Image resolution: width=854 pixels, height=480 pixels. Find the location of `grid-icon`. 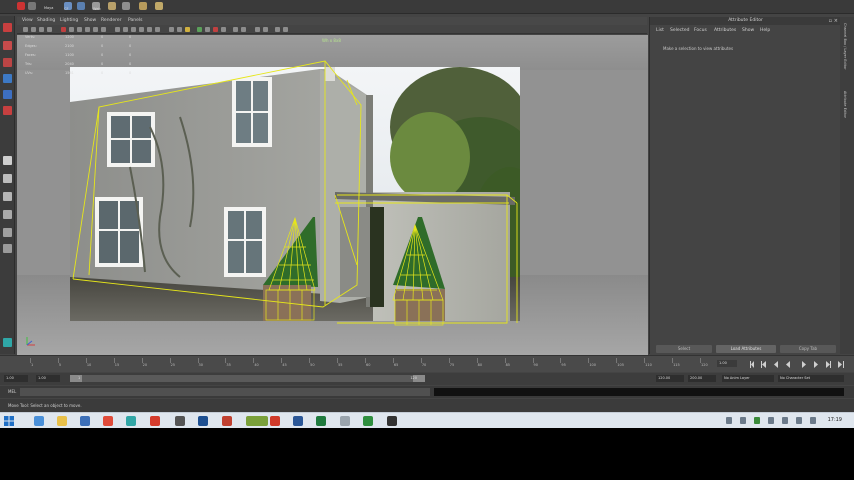

grid-icon is located at coordinates (63, 29).